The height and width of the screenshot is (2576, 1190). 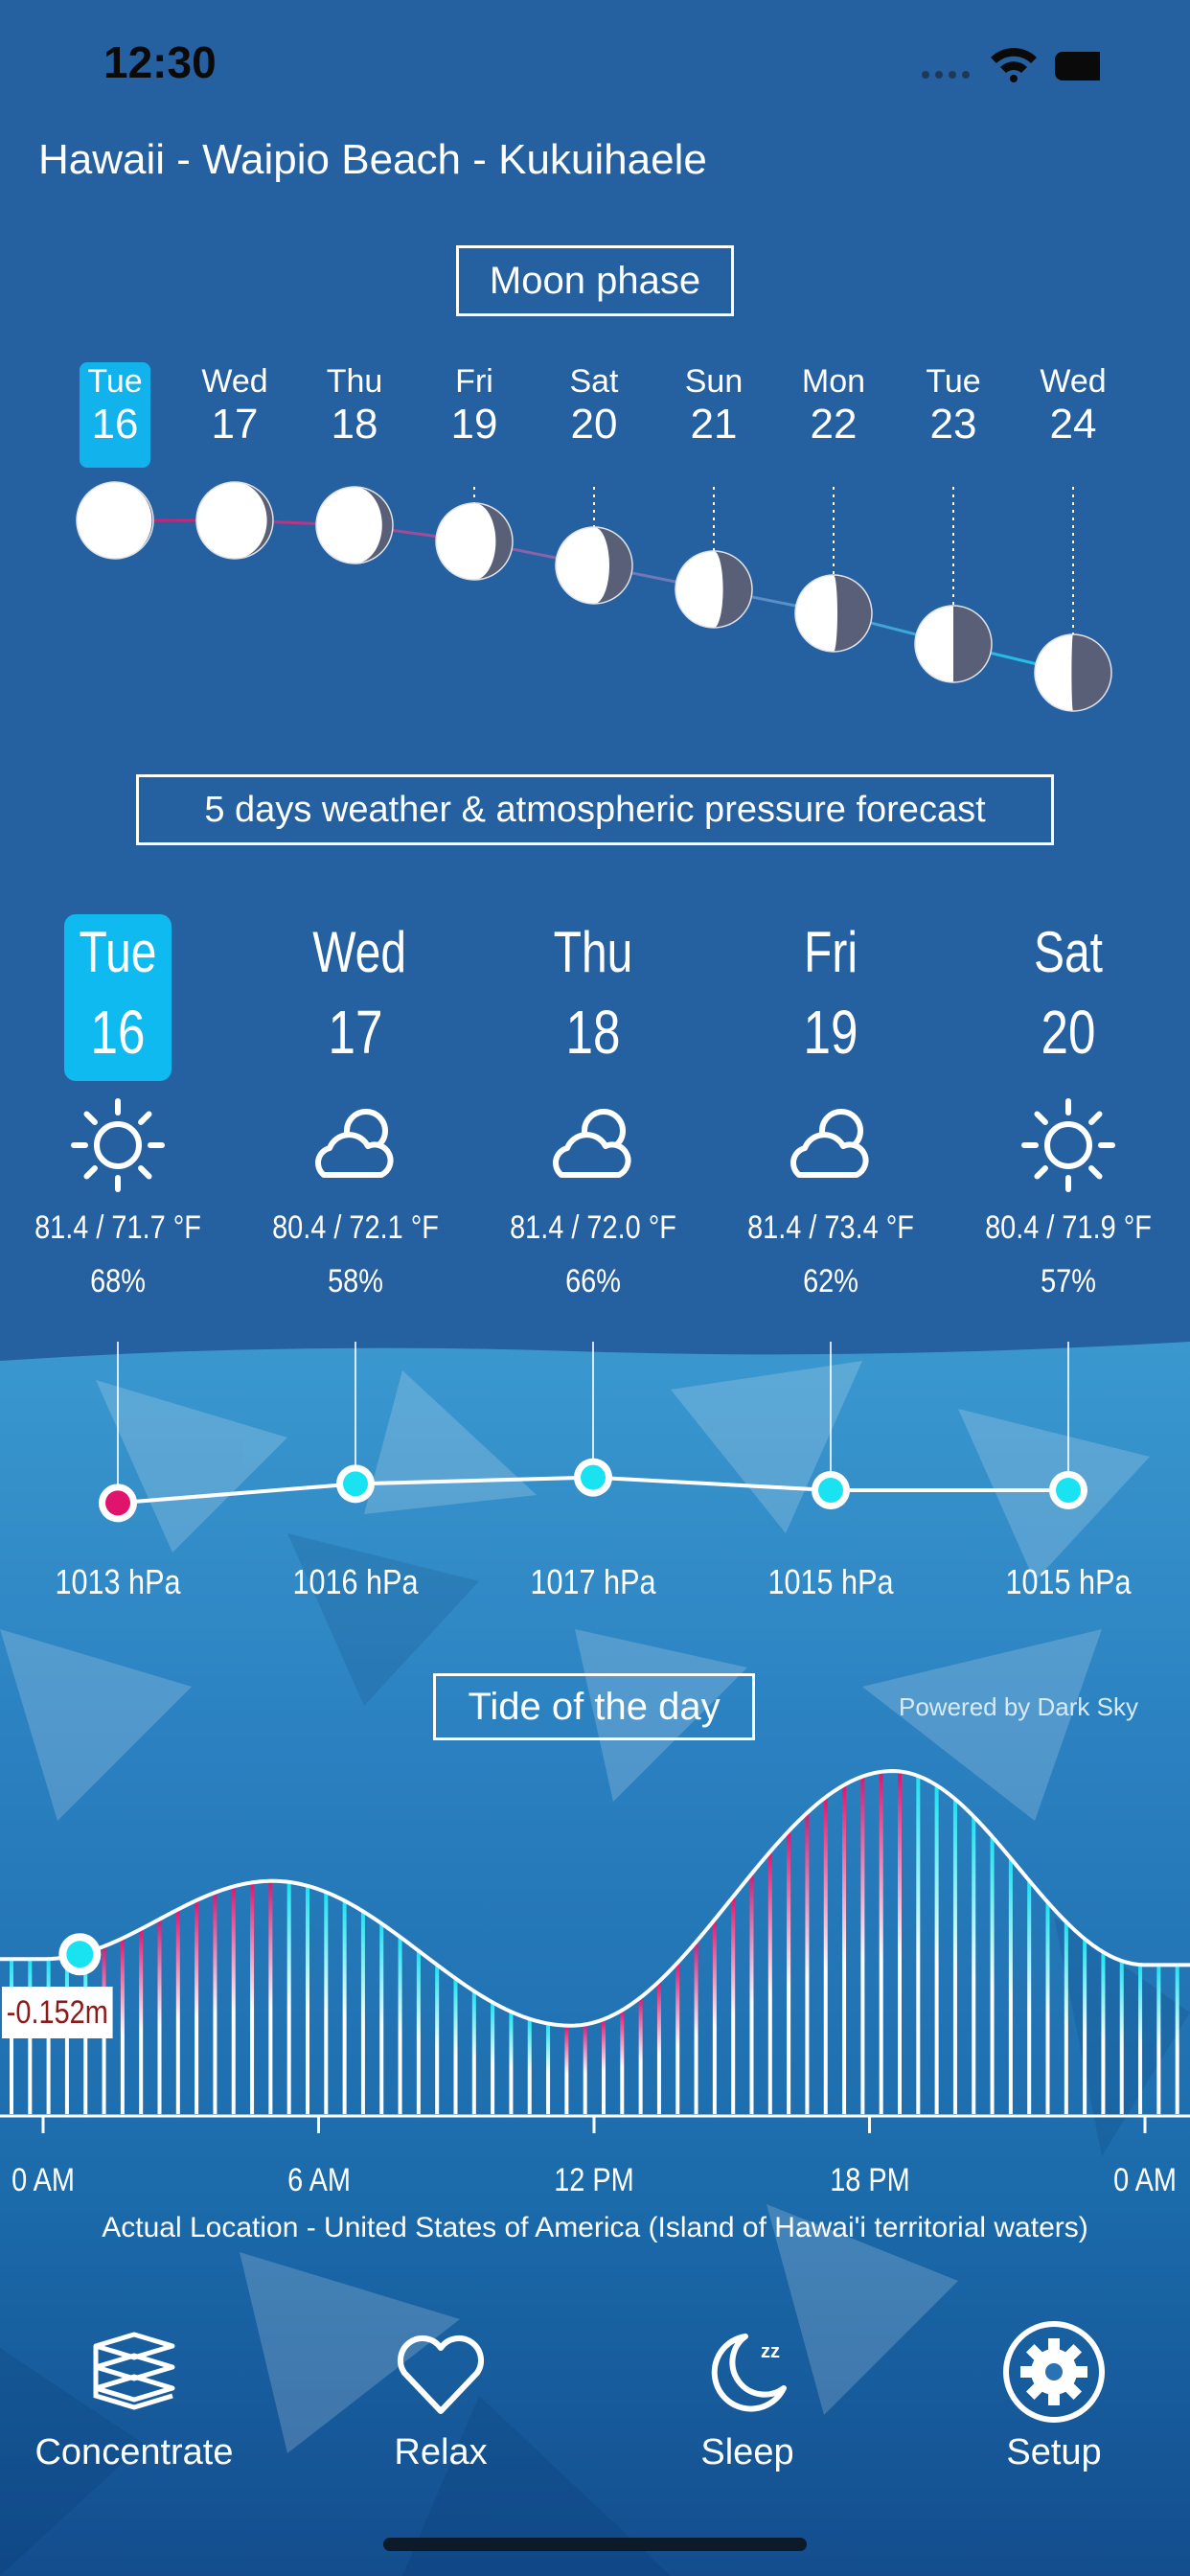 I want to click on books-icon, so click(x=134, y=2371).